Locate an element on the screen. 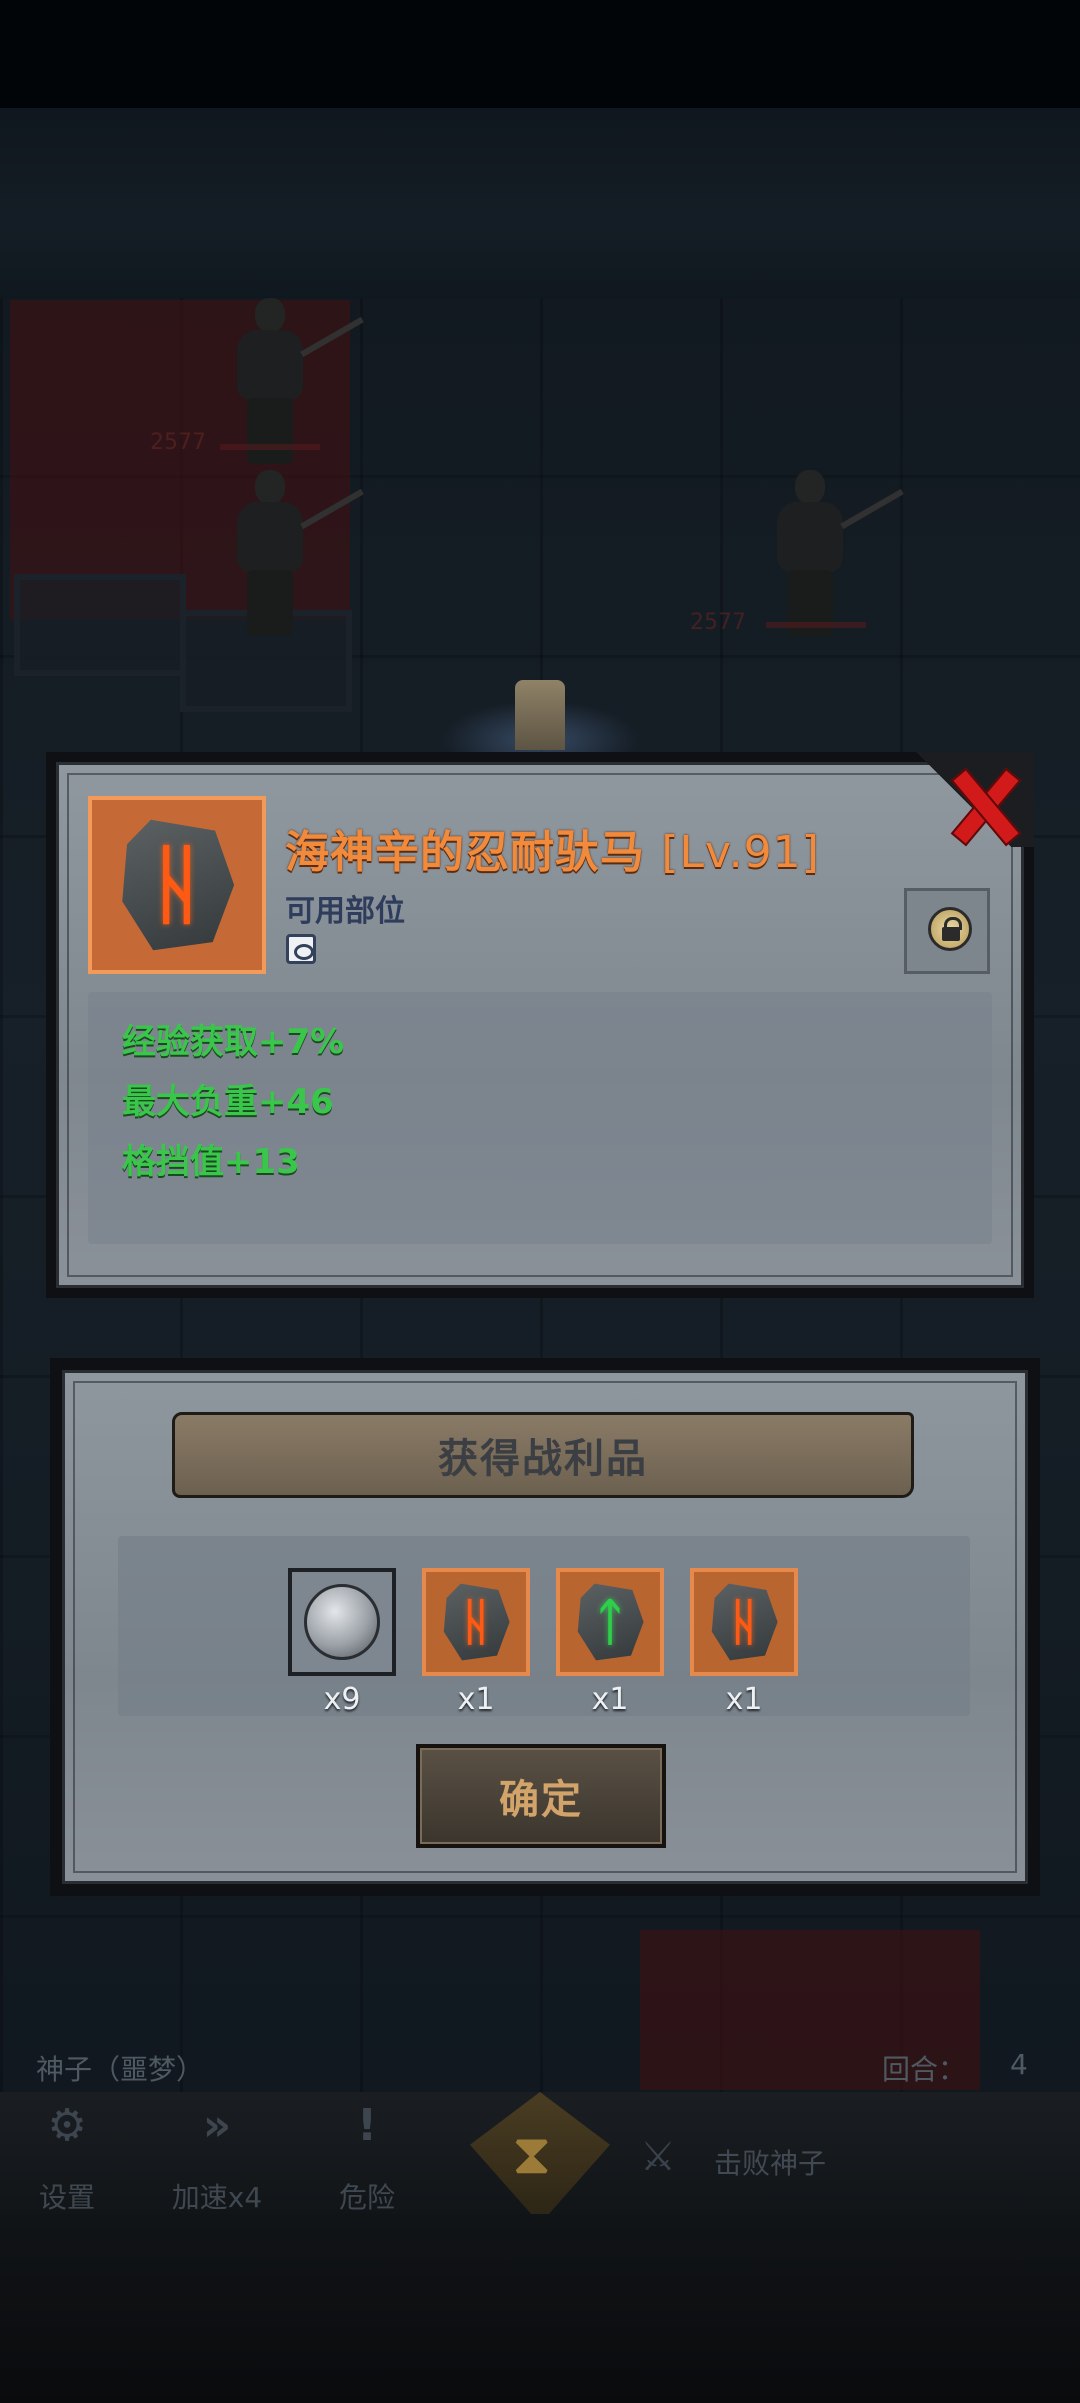  bottom-area is located at coordinates (540, 2308).